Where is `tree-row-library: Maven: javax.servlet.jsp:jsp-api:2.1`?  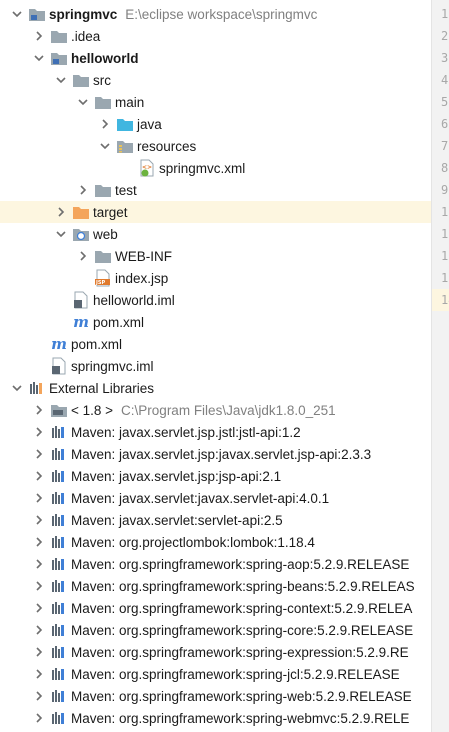
tree-row-library: Maven: javax.servlet.jsp:jsp-api:2.1 is located at coordinates (215, 476).